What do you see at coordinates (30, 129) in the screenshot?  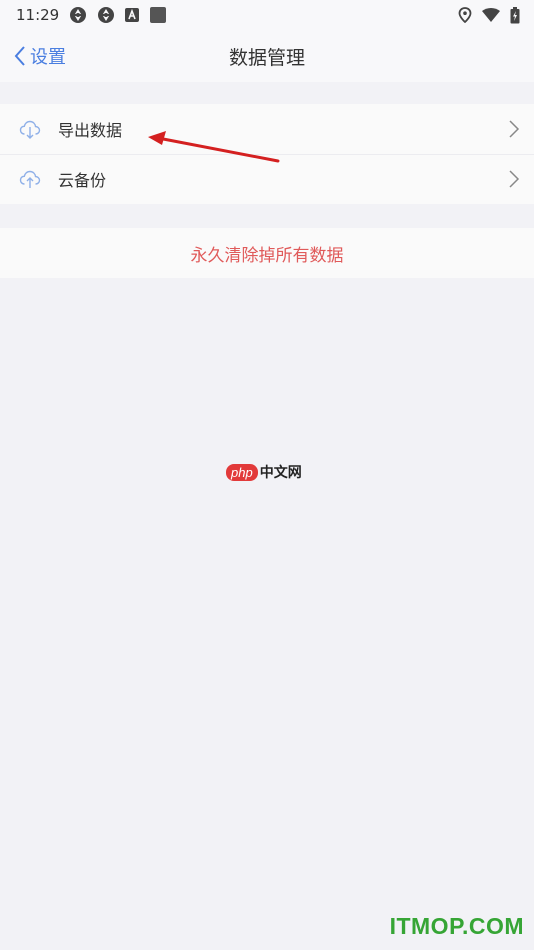 I see `cloud-download-icon` at bounding box center [30, 129].